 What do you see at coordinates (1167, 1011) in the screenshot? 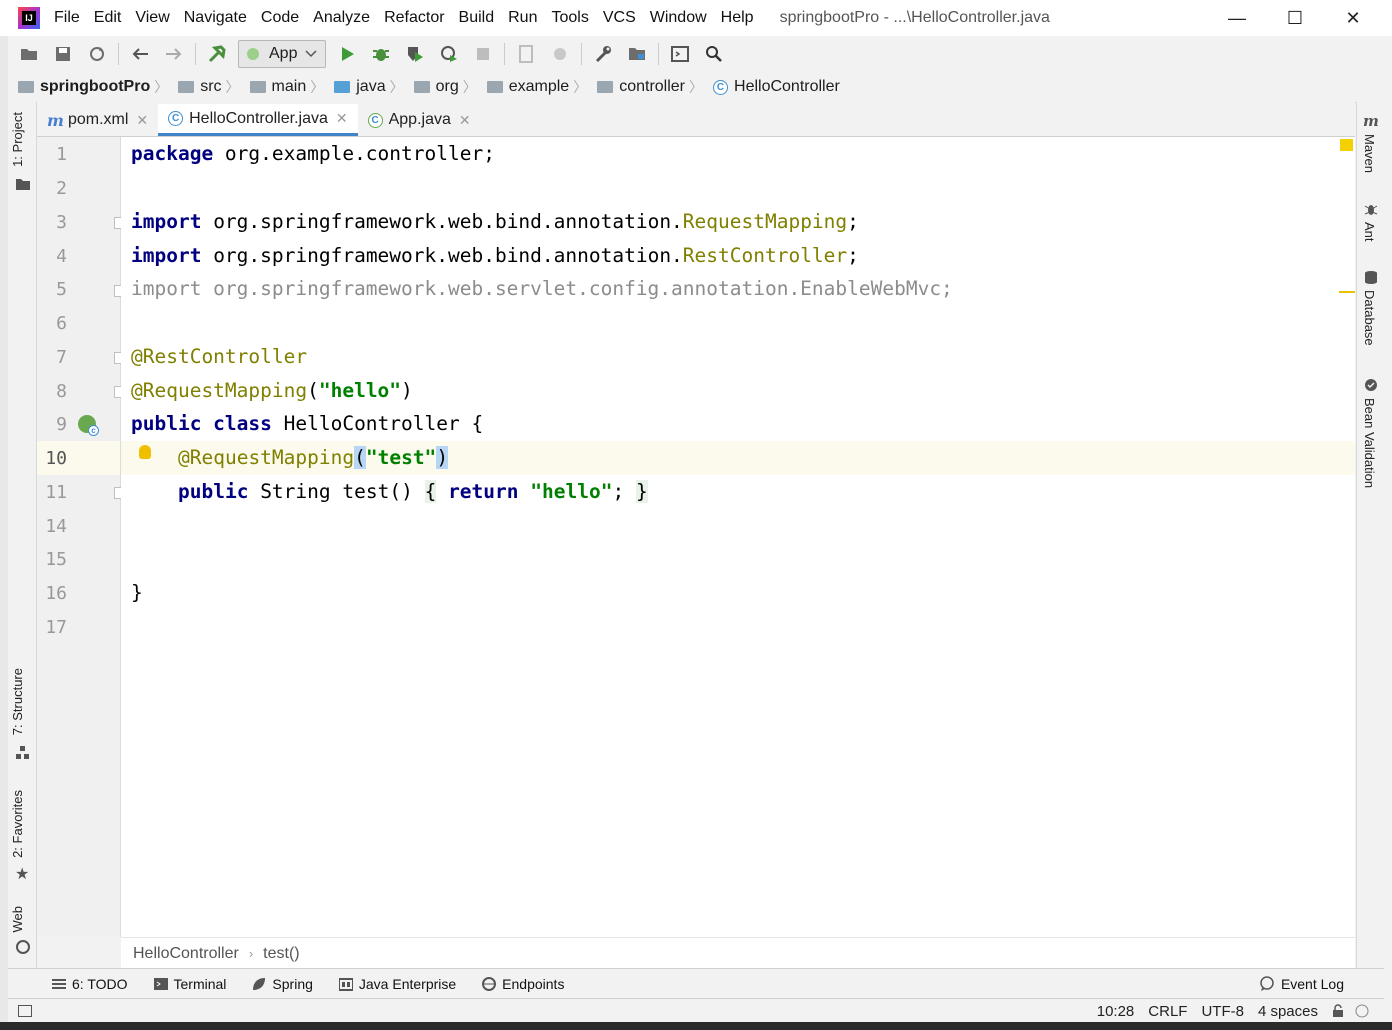
I see `line-separator: CRLF` at bounding box center [1167, 1011].